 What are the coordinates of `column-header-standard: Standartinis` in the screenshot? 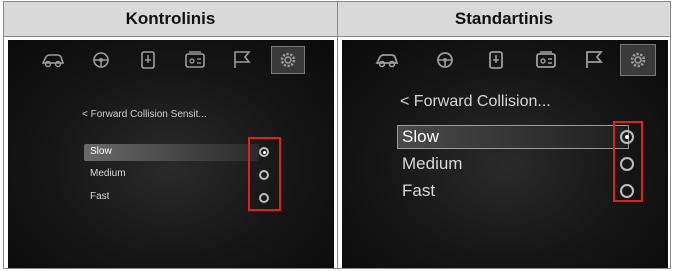 It's located at (504, 19).